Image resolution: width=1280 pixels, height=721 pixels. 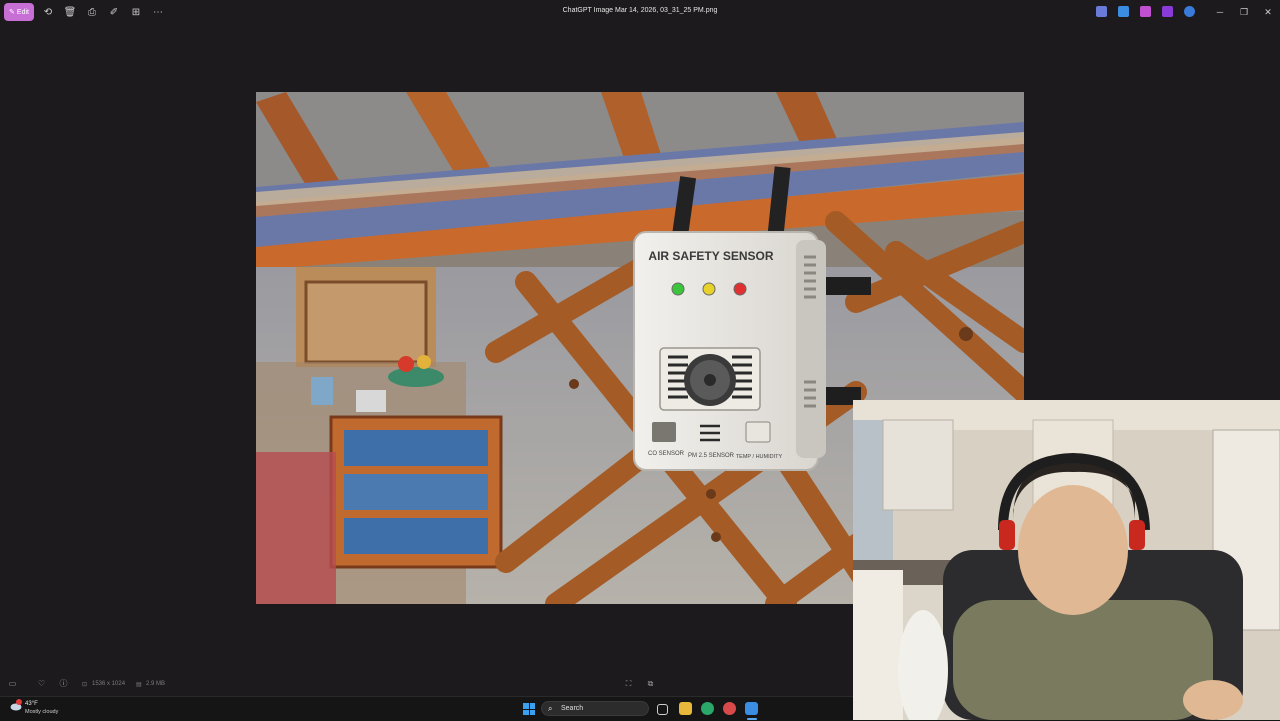 I want to click on edge-icon, so click(x=707, y=708).